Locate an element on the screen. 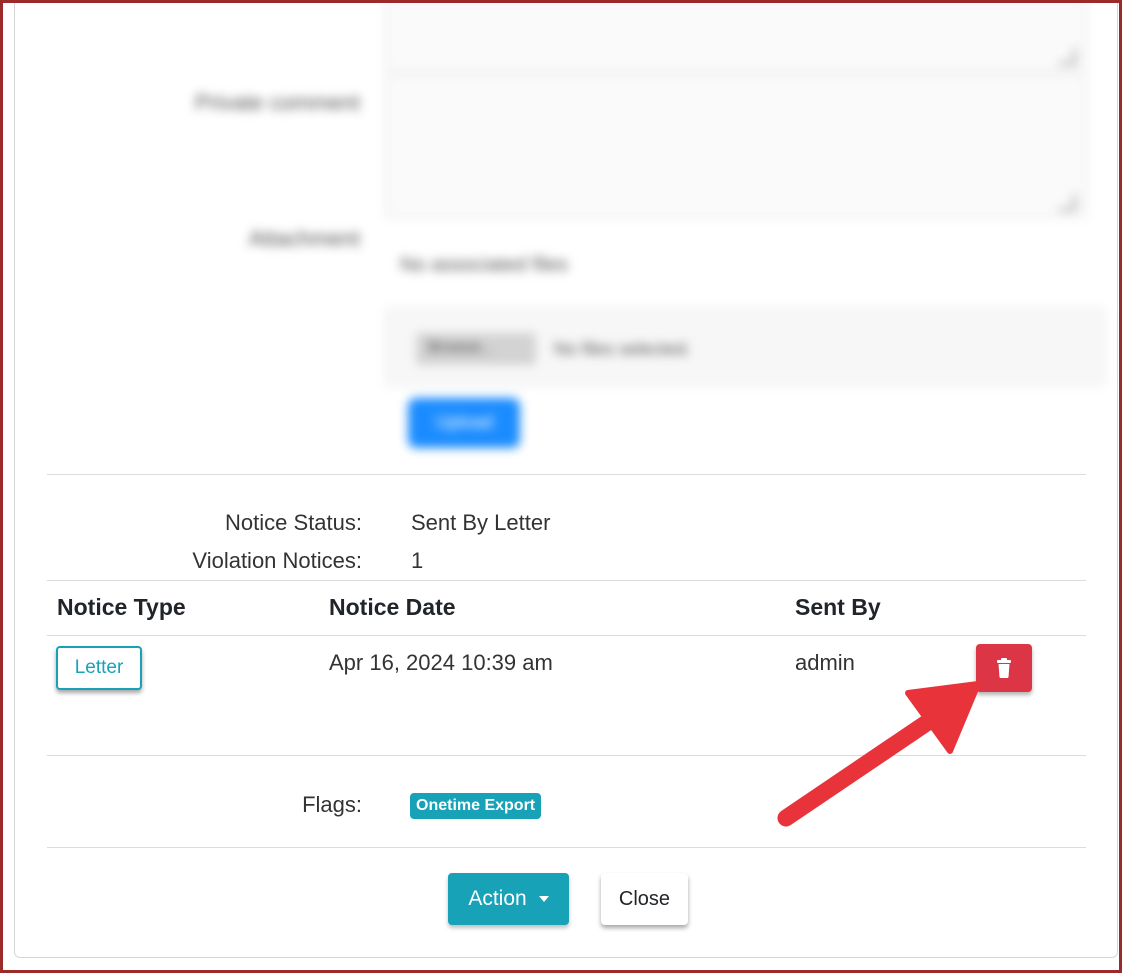  delete-notice-button is located at coordinates (1004, 668).